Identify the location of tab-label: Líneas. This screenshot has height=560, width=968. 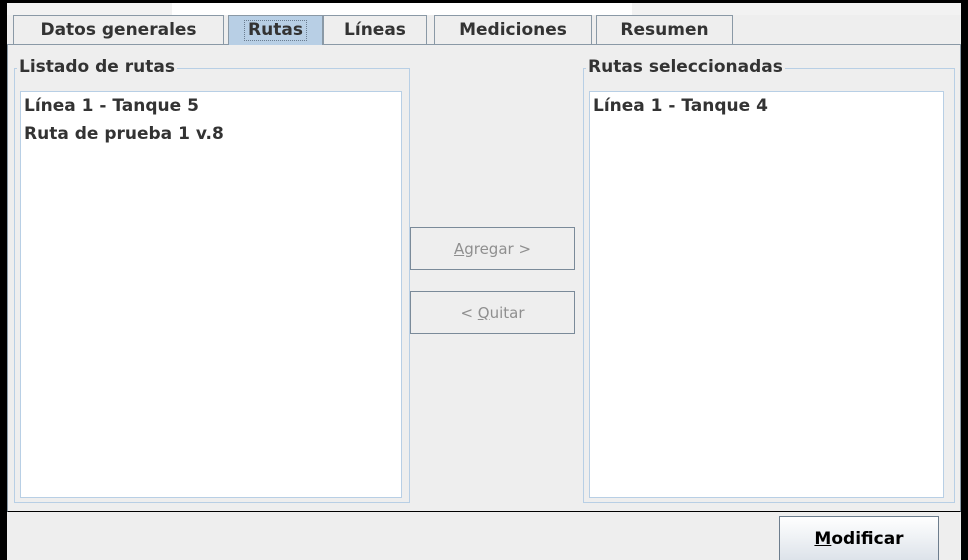
(375, 30).